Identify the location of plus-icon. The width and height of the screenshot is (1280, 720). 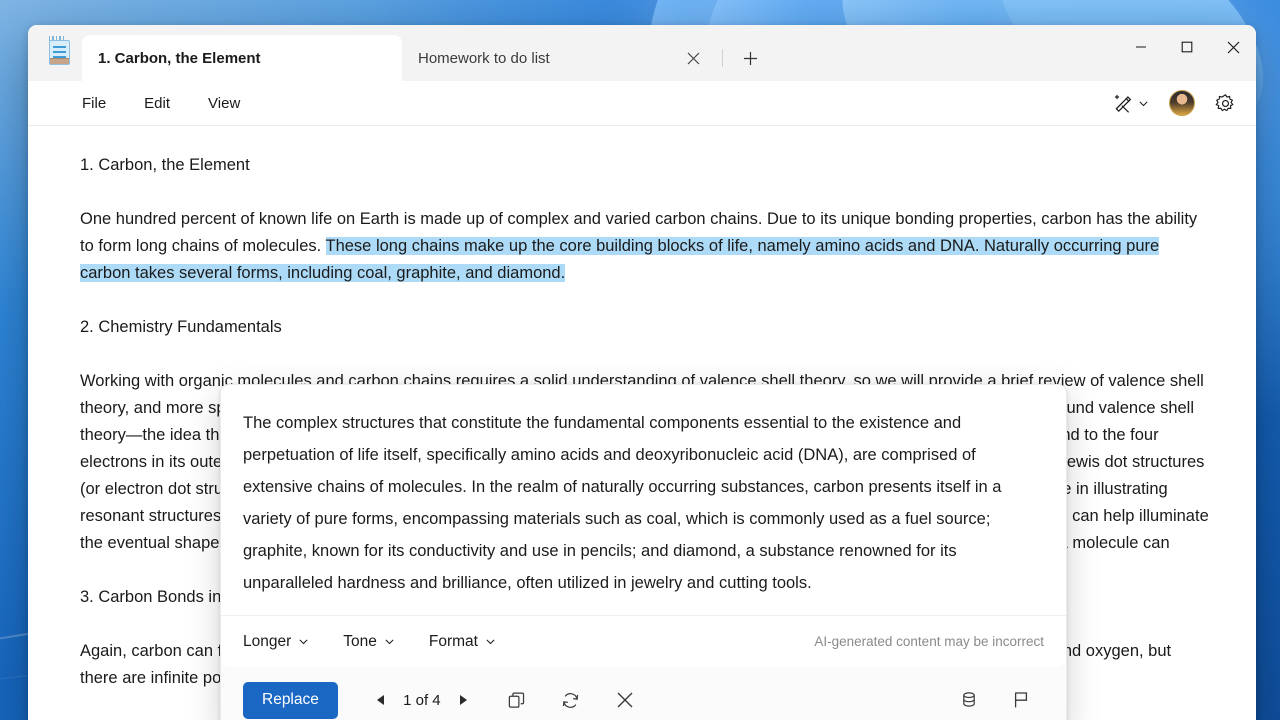
(750, 58).